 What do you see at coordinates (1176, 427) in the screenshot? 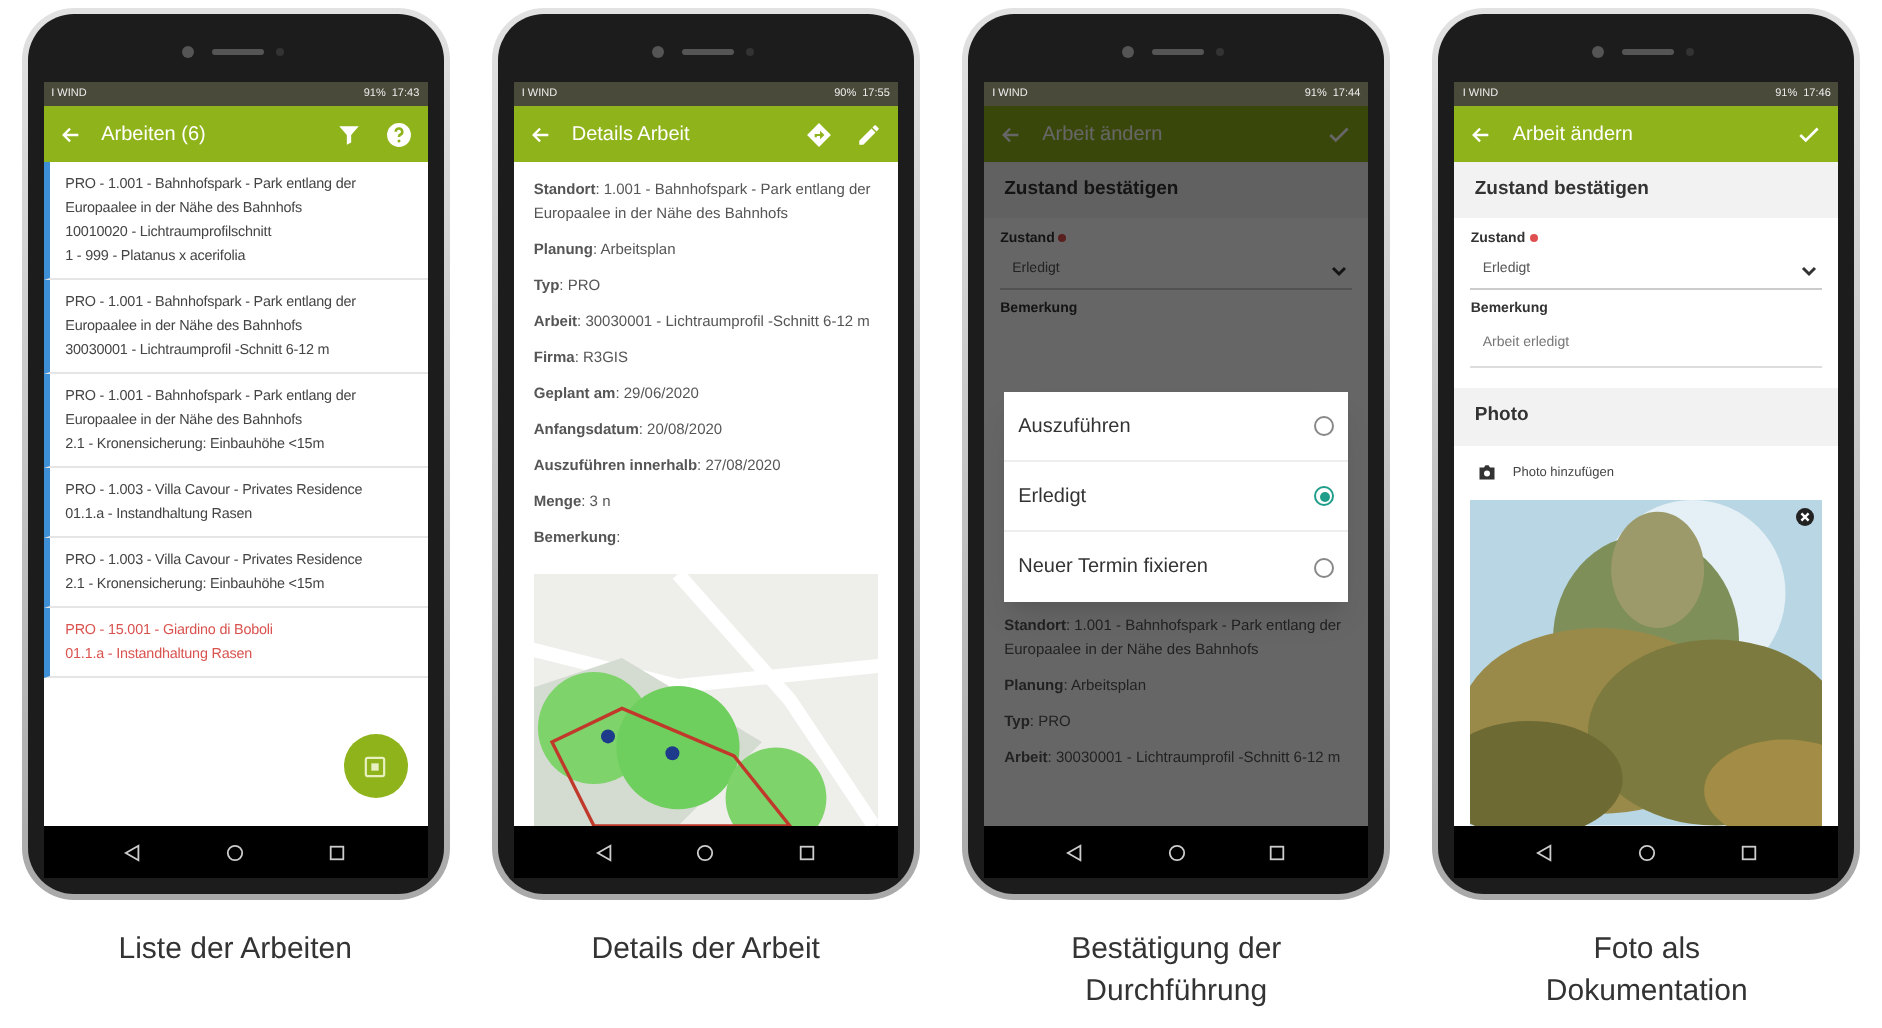
I see `state-option: Auszuführen` at bounding box center [1176, 427].